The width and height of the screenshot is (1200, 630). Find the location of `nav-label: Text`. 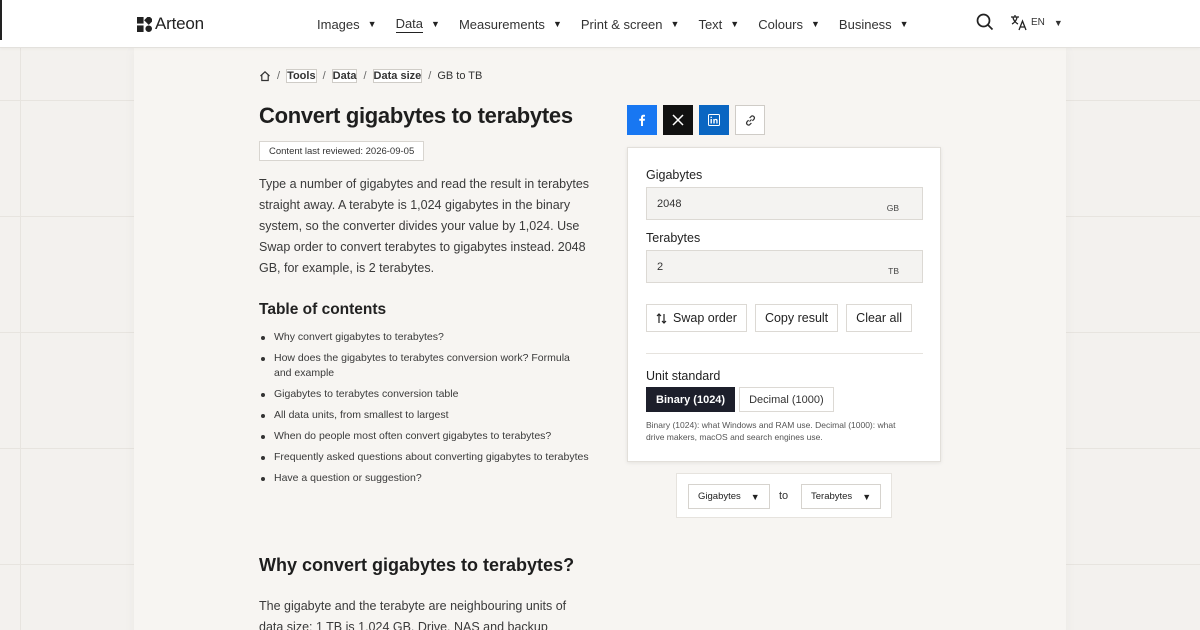

nav-label: Text is located at coordinates (710, 24).